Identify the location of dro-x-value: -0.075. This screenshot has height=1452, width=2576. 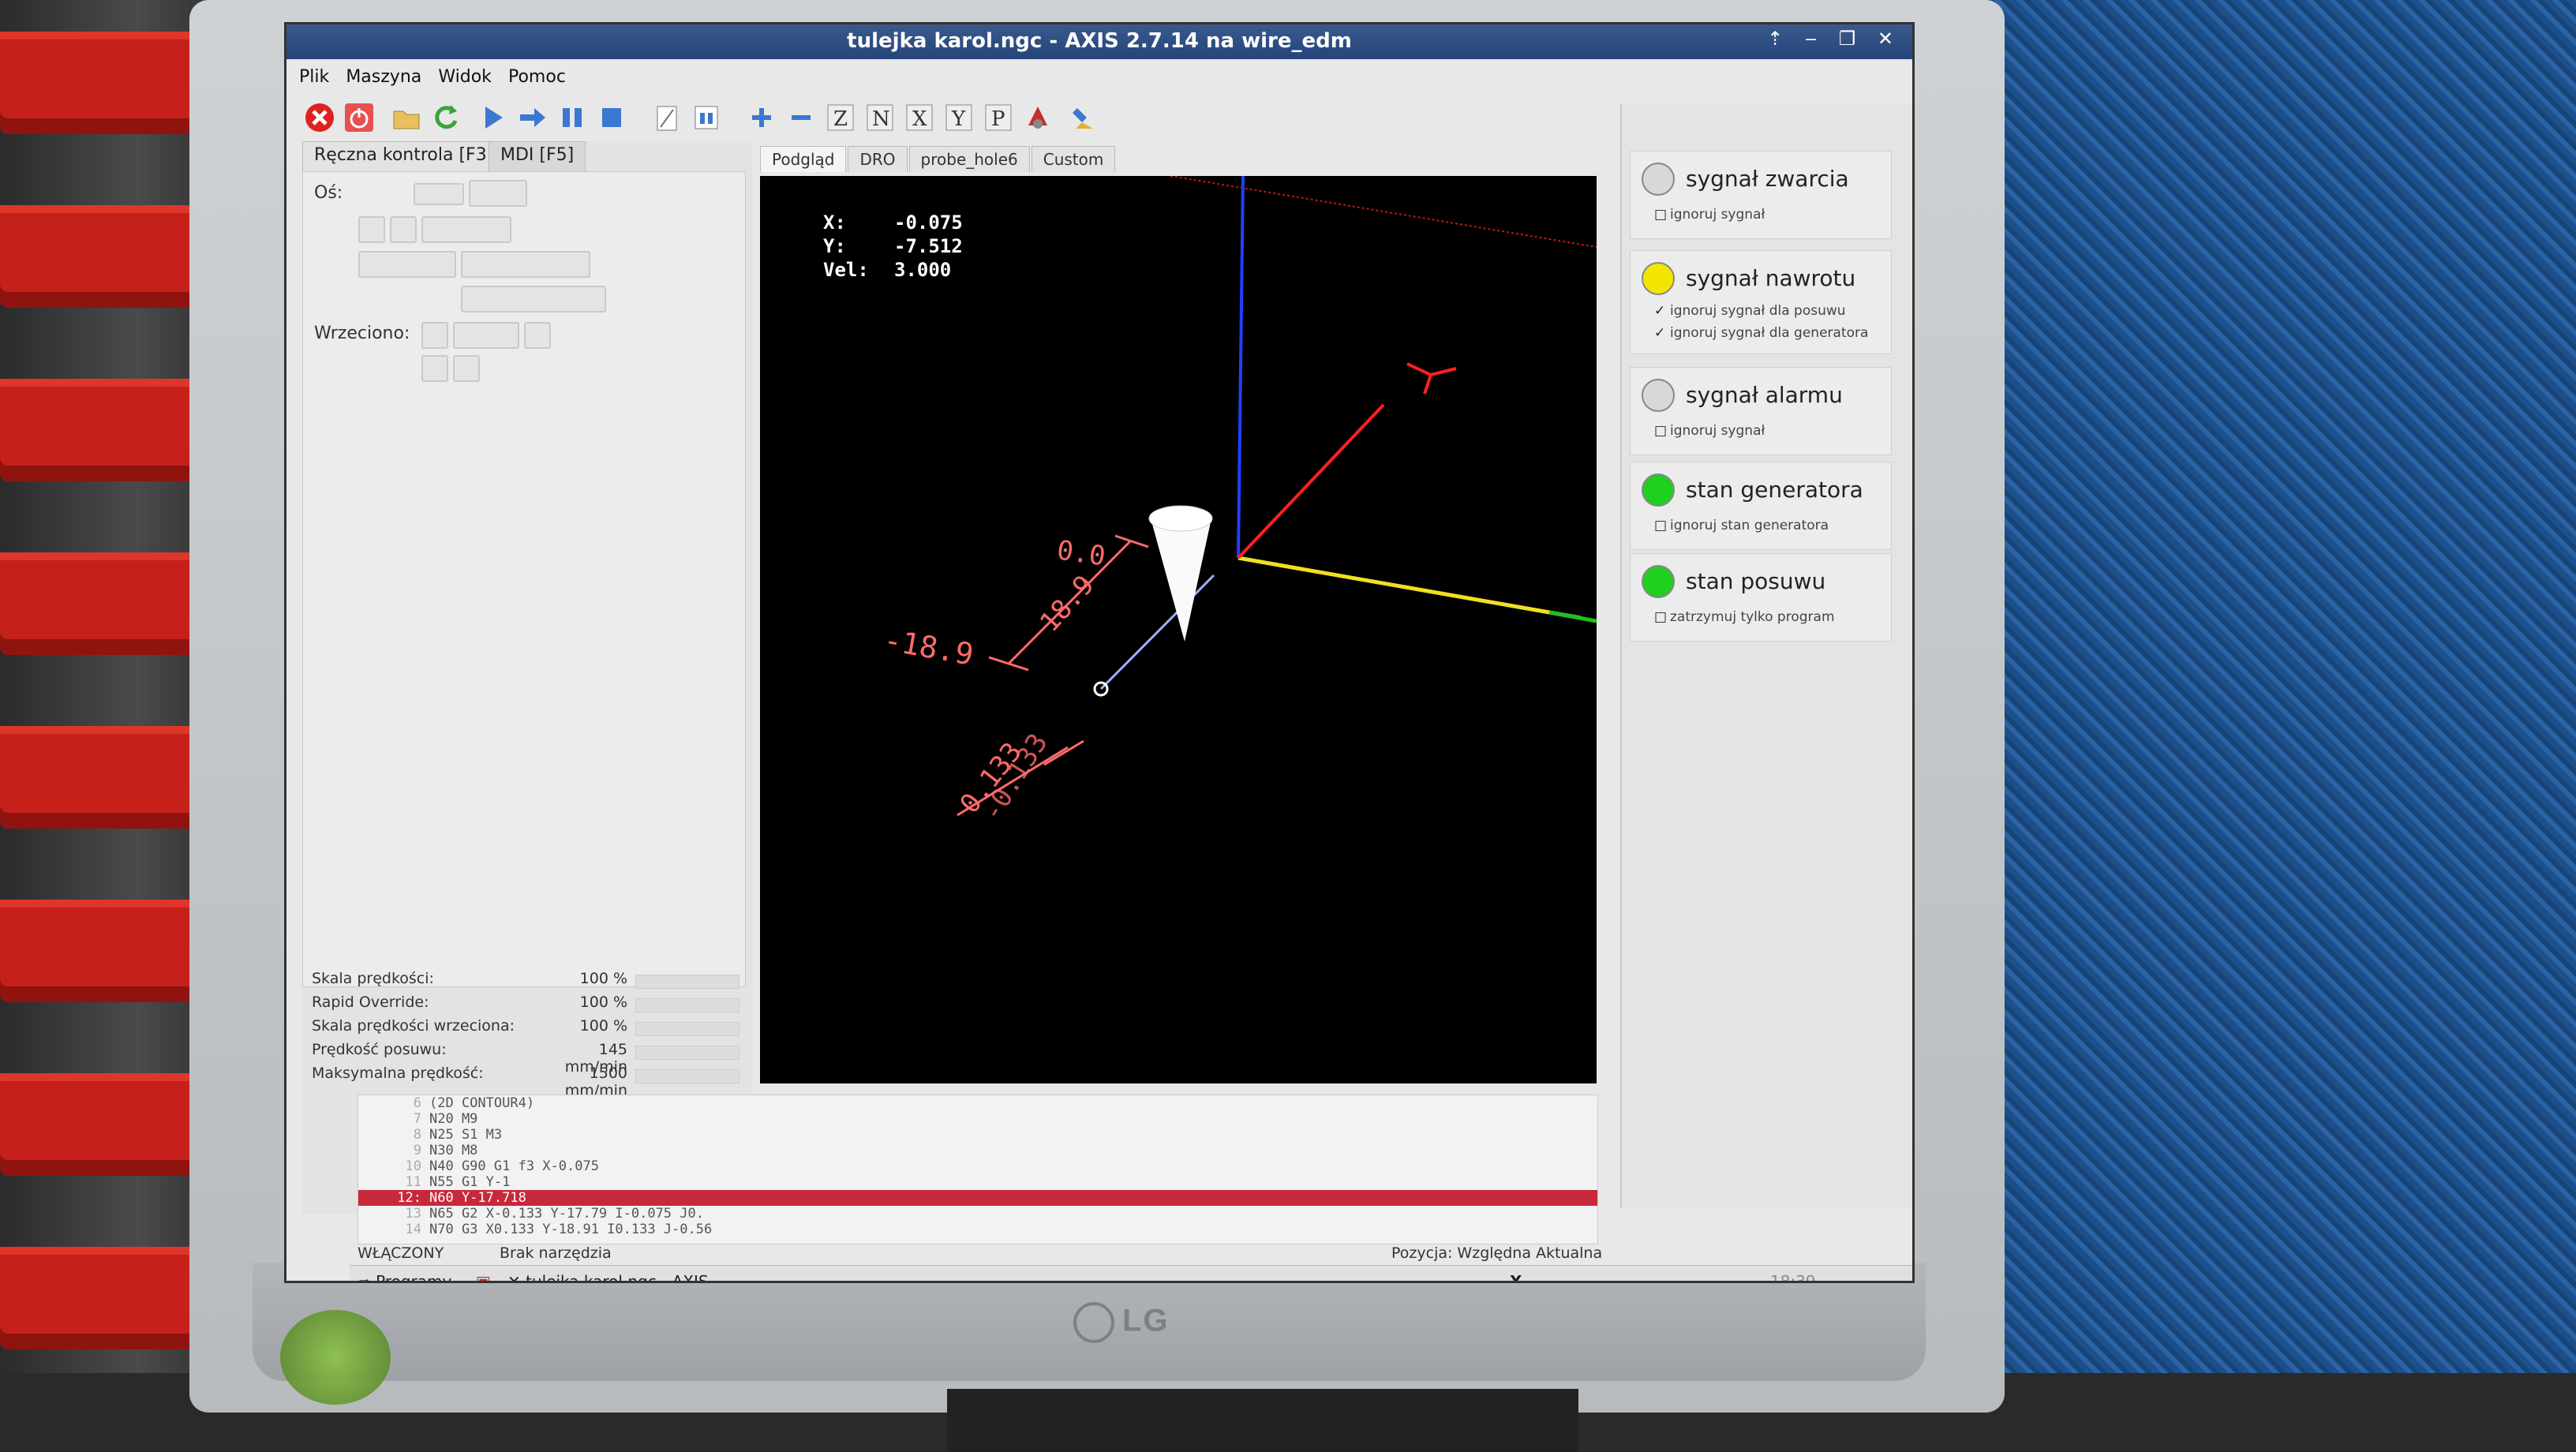
(928, 222).